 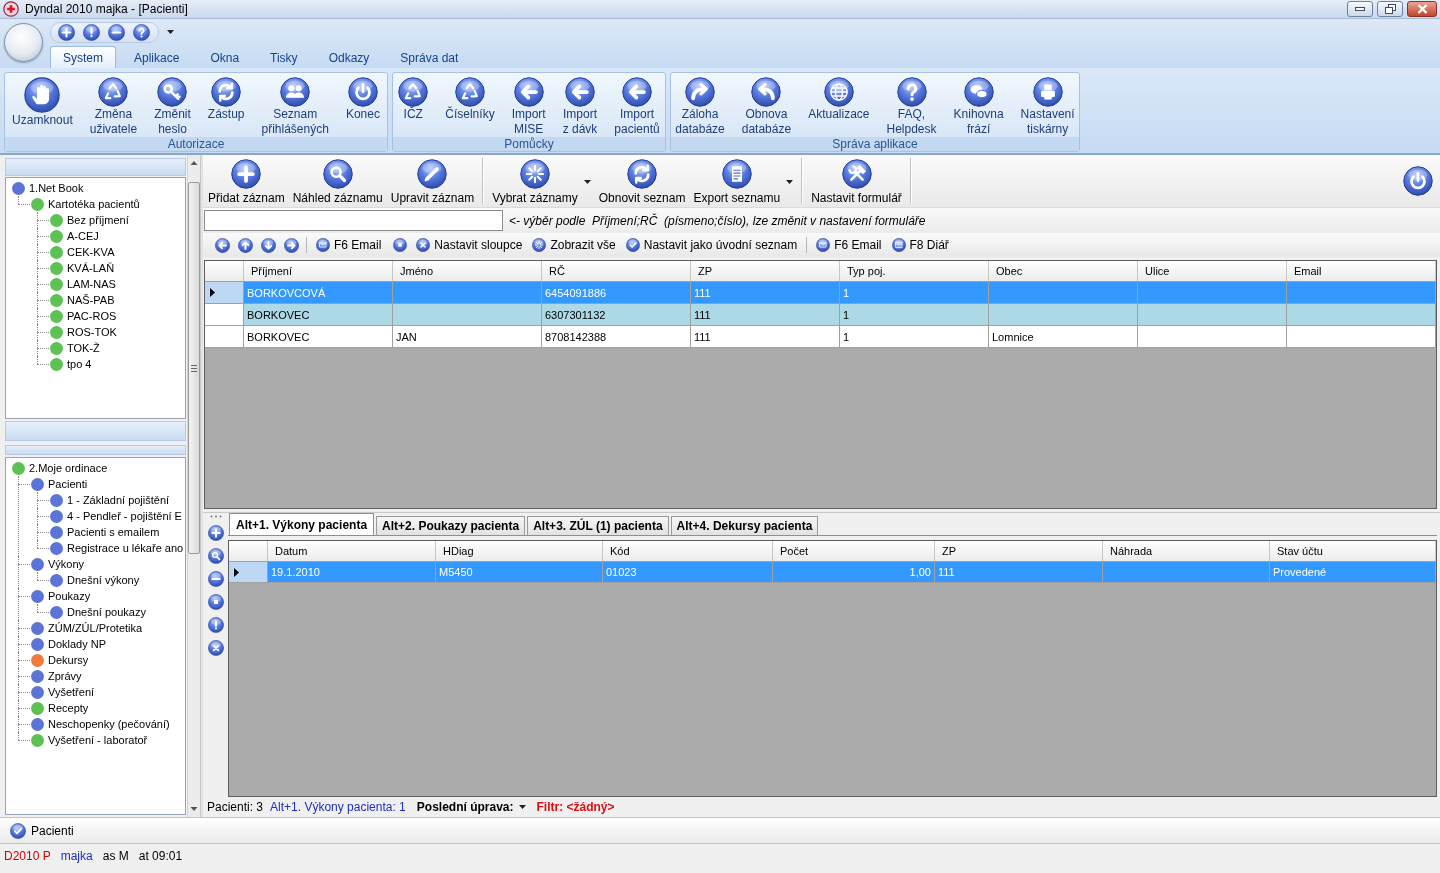 I want to click on tree-item: Registrace u lékaře ano, so click(x=125, y=548).